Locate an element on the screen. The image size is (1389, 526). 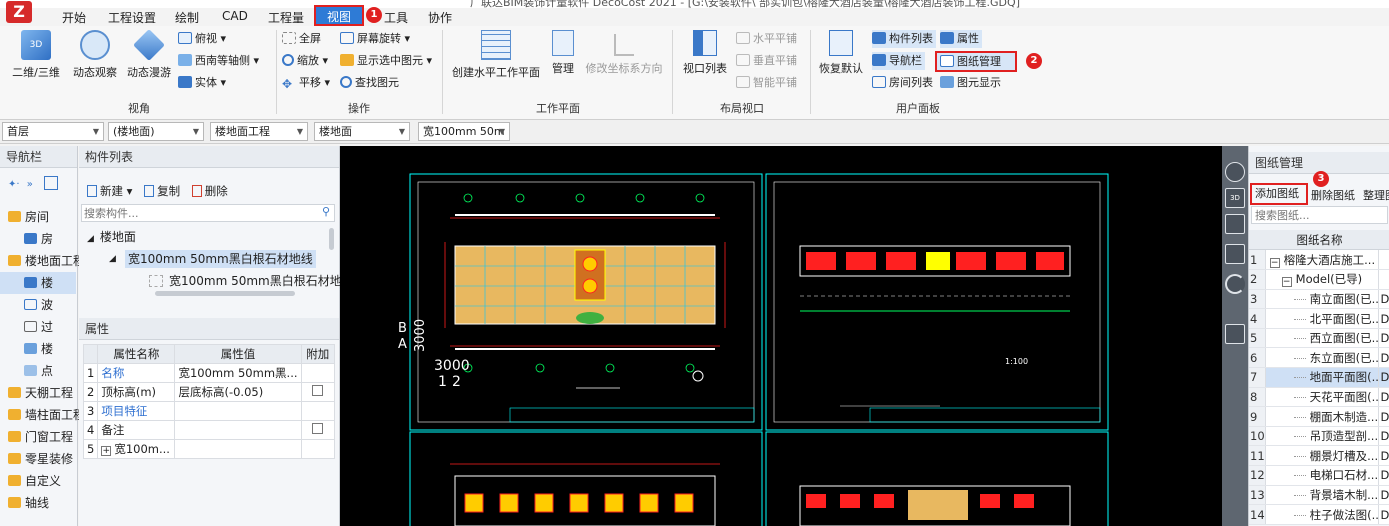
table-row: 3 项目特征 is located at coordinates (208, 411).